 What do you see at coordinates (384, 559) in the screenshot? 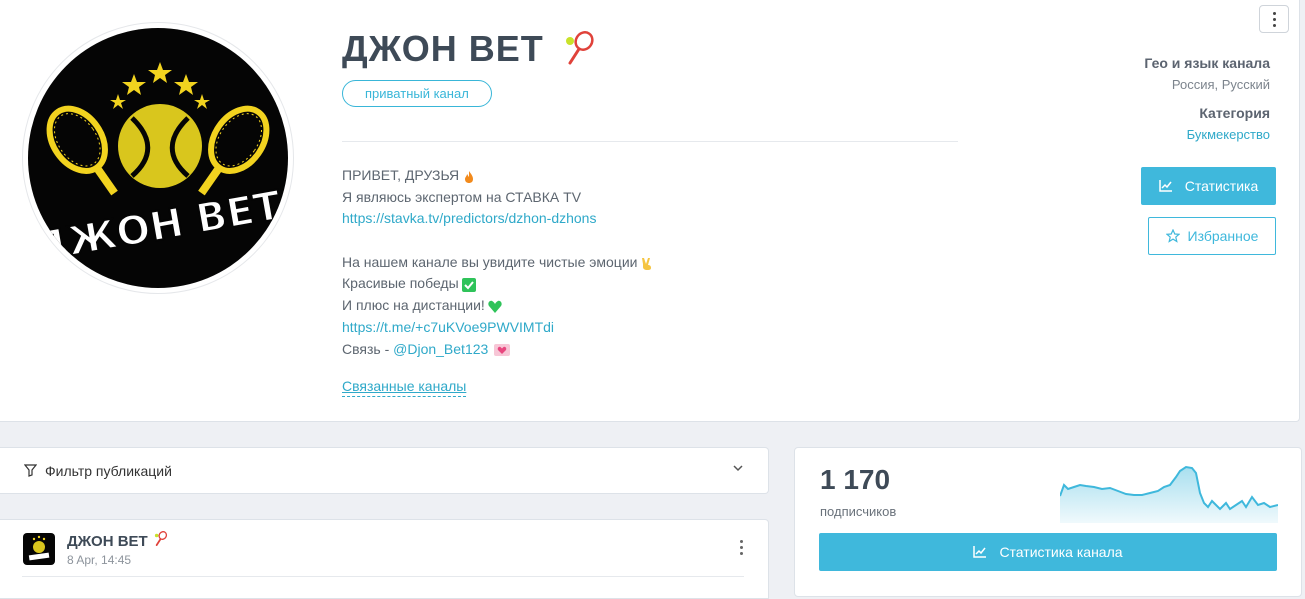
I see `post-card: ДЖОН ВЕТ 8 Apr, 14:45` at bounding box center [384, 559].